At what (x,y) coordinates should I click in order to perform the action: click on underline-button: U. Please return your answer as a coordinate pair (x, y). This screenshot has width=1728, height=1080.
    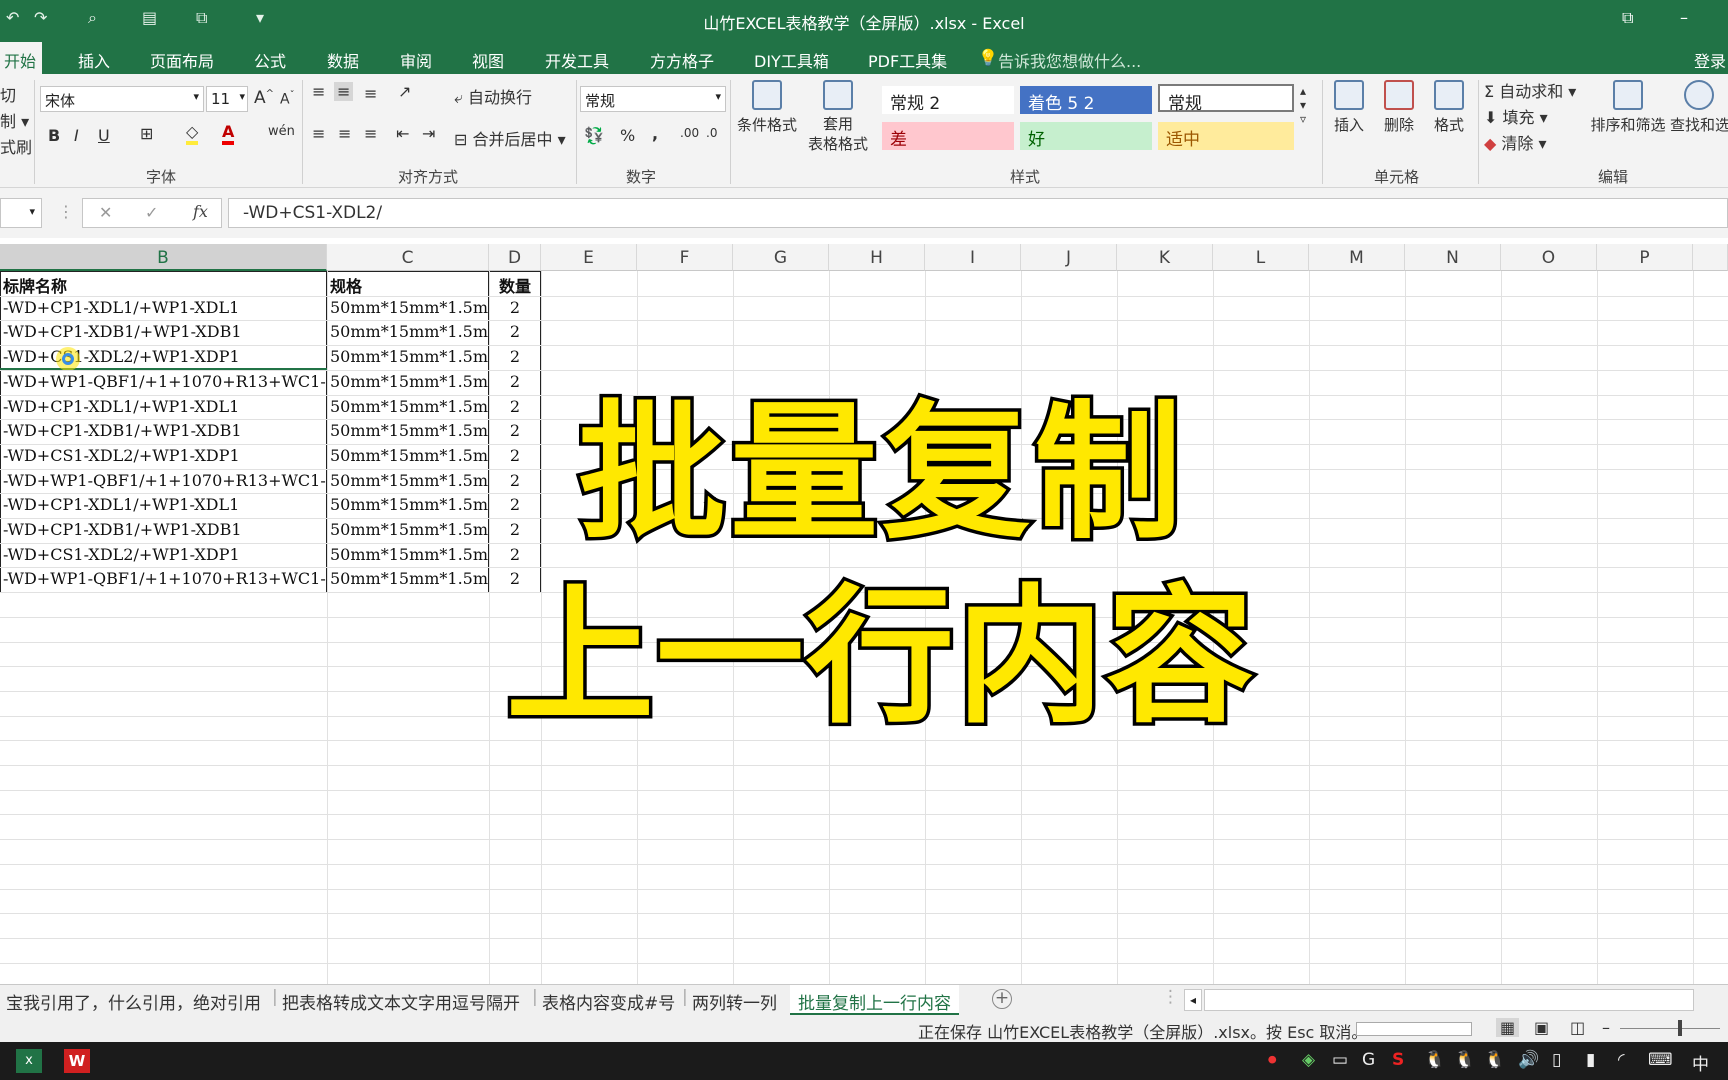
    Looking at the image, I should click on (104, 135).